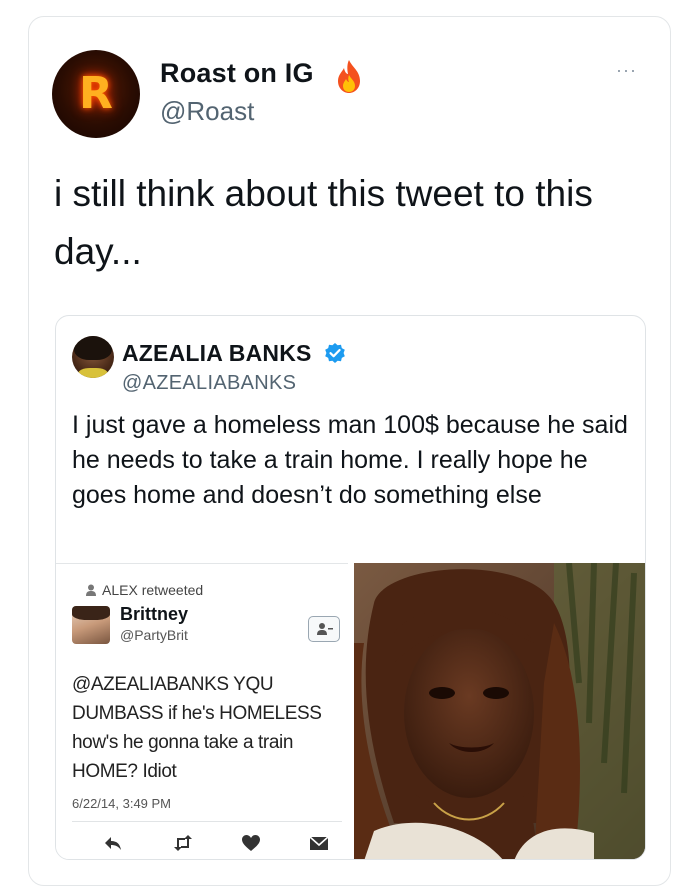 This screenshot has height=886, width=700. Describe the element at coordinates (113, 843) in the screenshot. I see `reply-icon` at that location.